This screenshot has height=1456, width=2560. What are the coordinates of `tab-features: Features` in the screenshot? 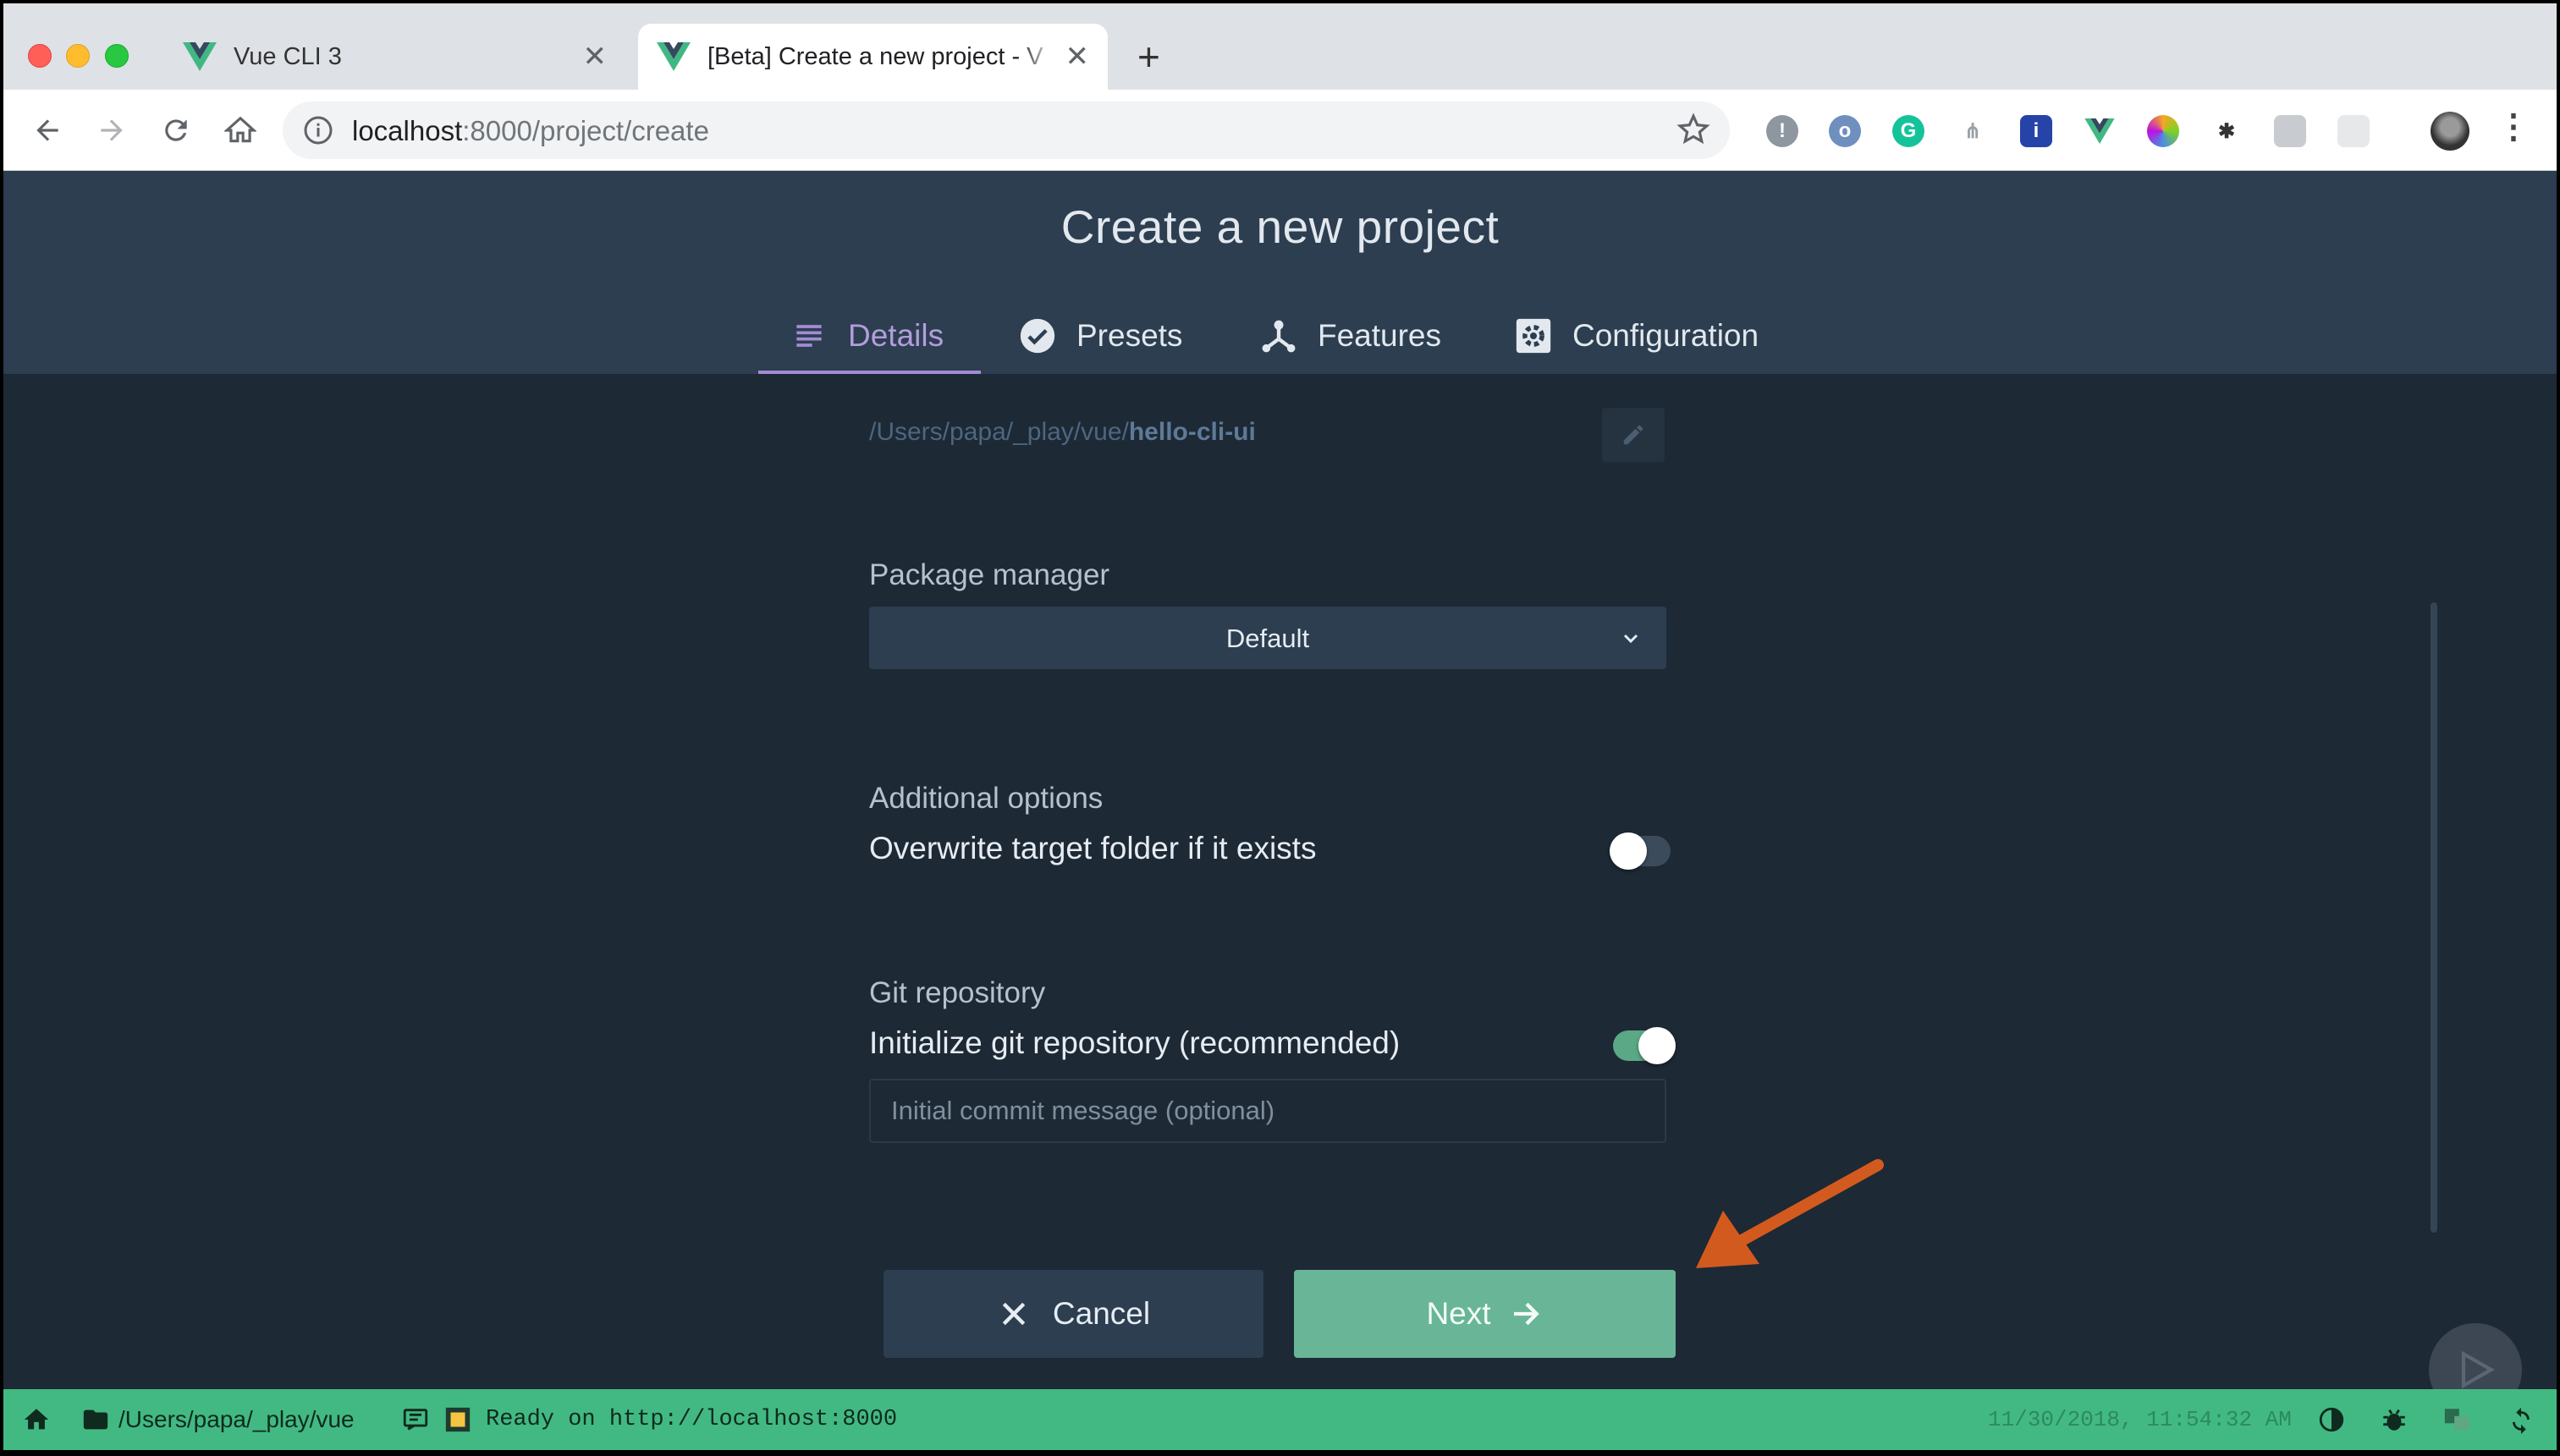 It's located at (1350, 336).